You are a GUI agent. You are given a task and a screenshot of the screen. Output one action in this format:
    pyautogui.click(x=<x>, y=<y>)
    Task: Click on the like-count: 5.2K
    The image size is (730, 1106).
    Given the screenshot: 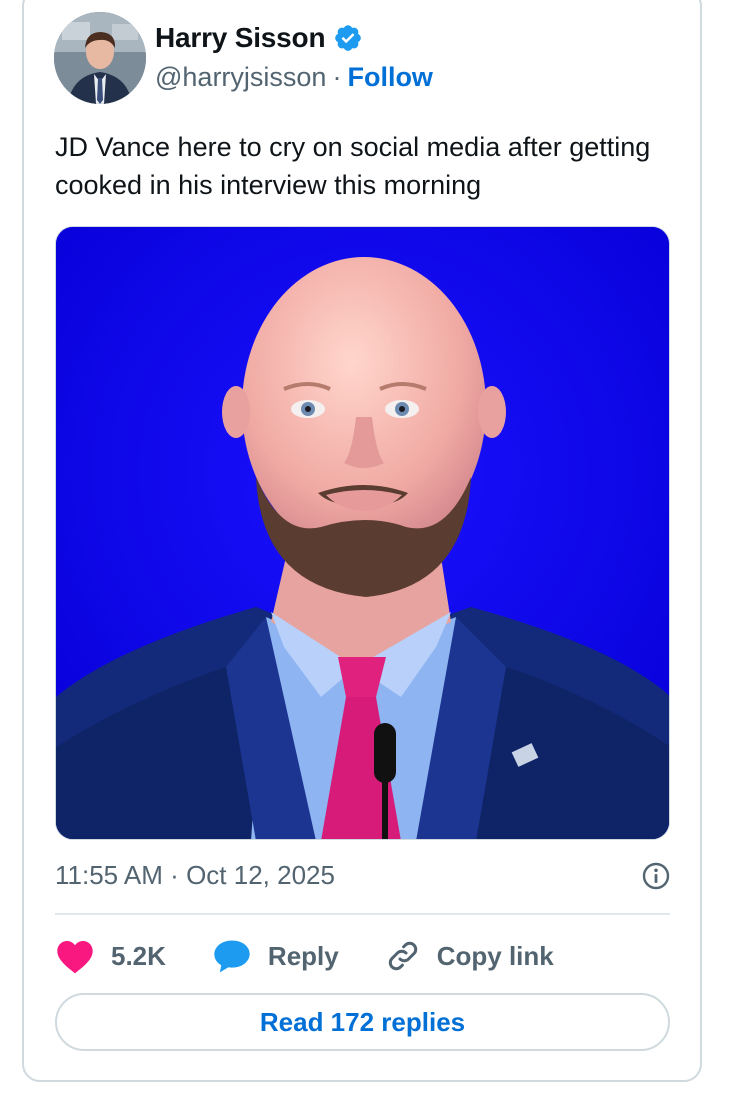 What is the action you would take?
    pyautogui.click(x=138, y=955)
    